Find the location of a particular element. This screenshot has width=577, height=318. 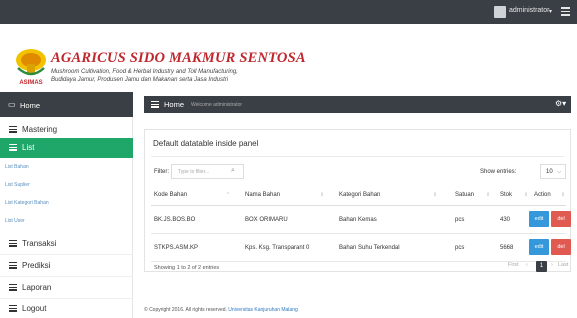

welcome-text: Welcome administrator is located at coordinates (217, 104).